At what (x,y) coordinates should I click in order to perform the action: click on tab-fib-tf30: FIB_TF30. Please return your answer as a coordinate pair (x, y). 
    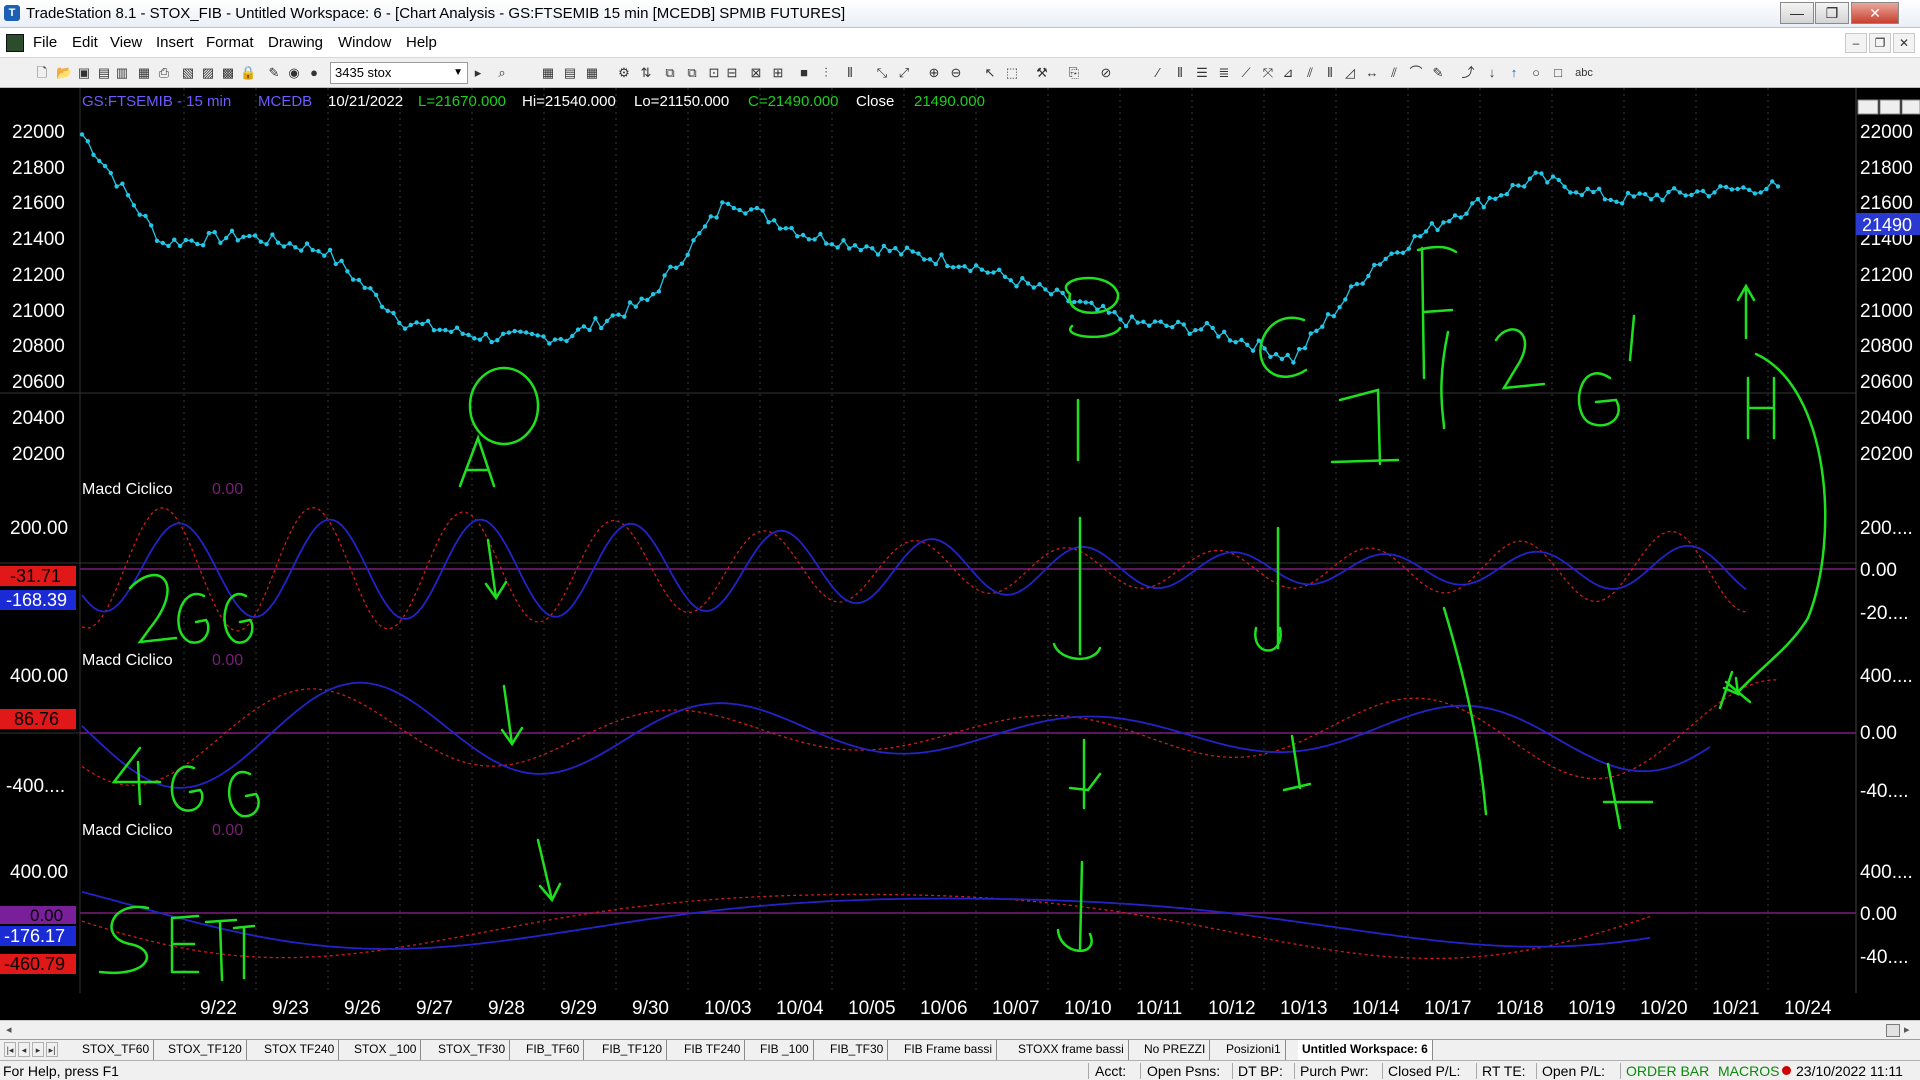
    Looking at the image, I should click on (857, 1050).